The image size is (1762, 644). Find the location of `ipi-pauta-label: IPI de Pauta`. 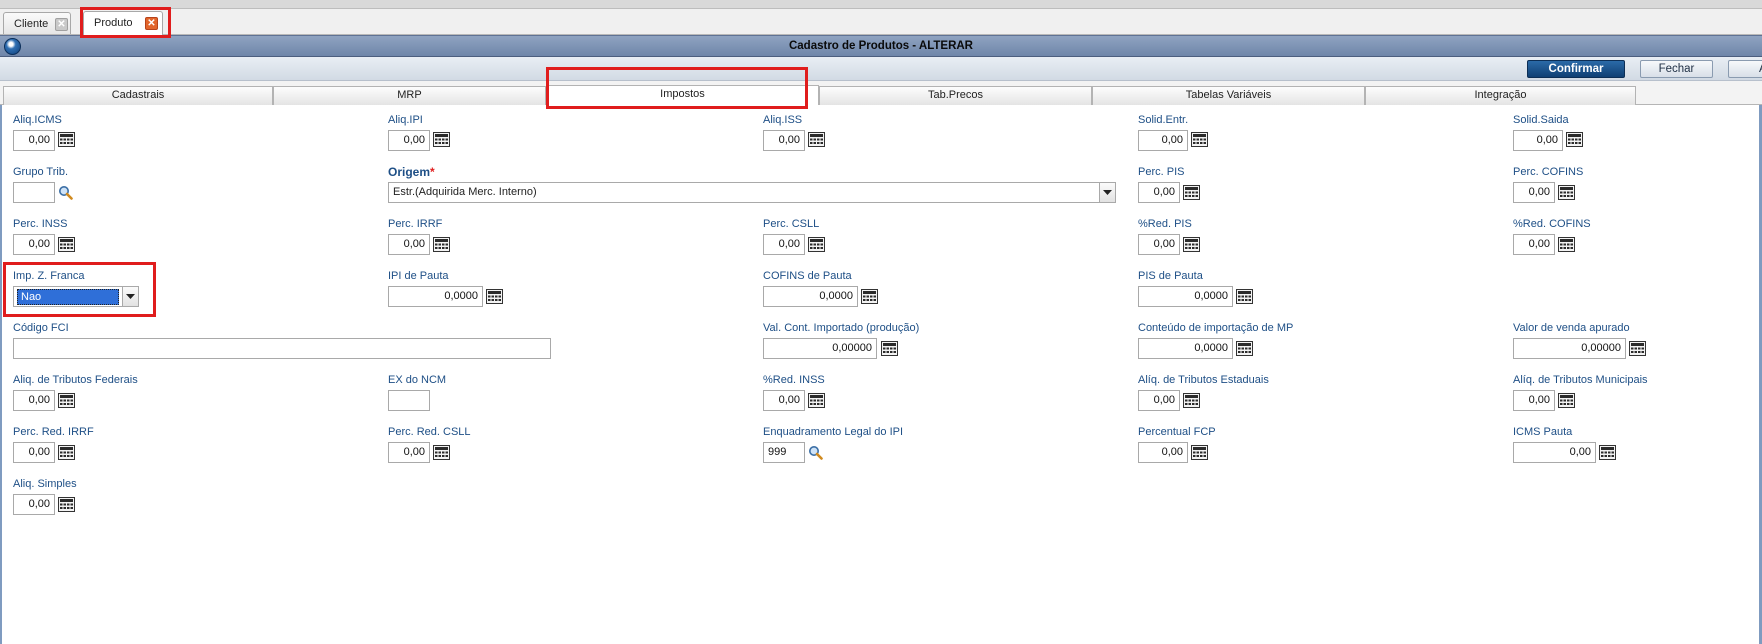

ipi-pauta-label: IPI de Pauta is located at coordinates (418, 276).